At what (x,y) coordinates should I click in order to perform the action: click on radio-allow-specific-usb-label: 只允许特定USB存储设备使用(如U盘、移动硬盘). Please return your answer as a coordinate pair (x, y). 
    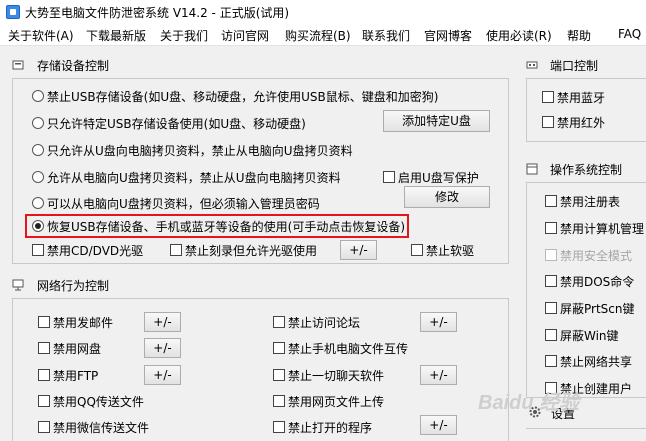
    Looking at the image, I should click on (176, 124).